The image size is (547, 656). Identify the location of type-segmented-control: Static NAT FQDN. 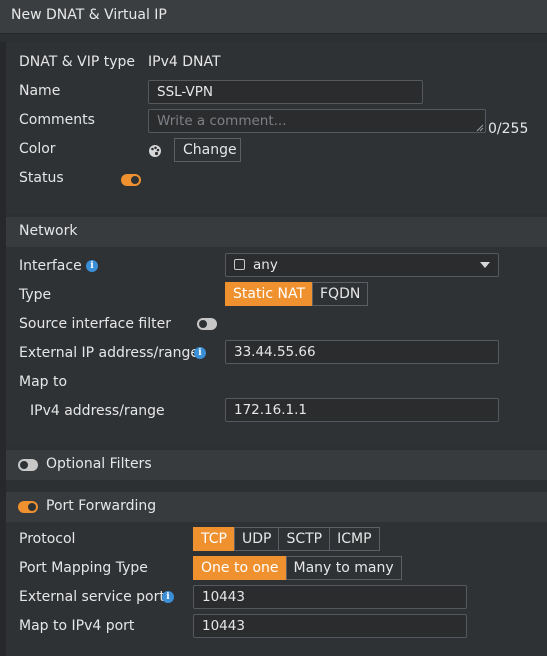
(297, 294).